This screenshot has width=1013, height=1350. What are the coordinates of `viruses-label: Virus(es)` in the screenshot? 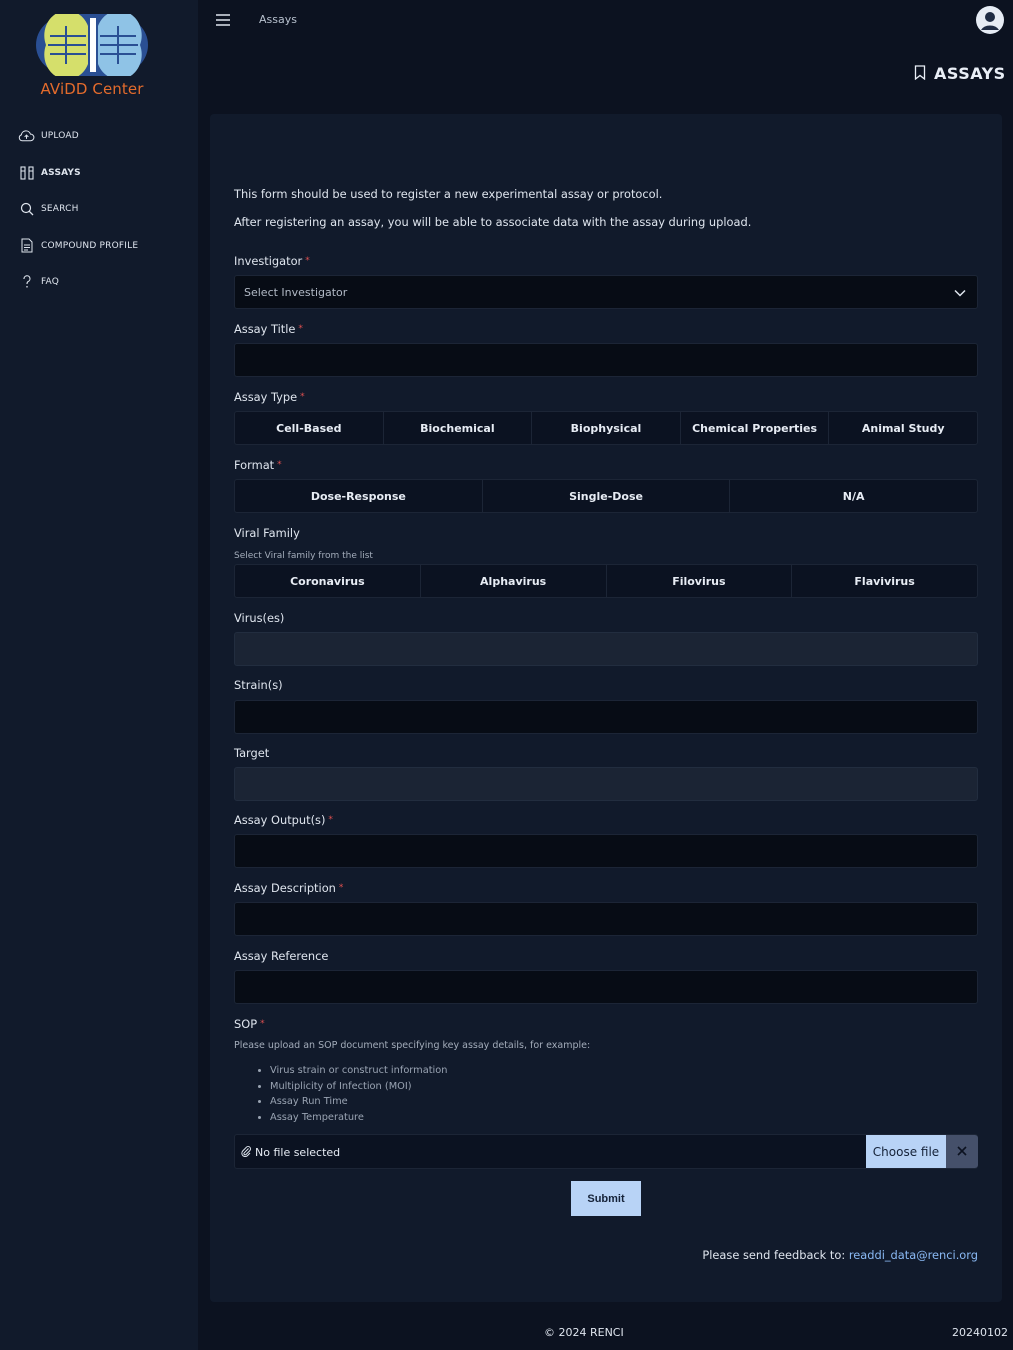 It's located at (259, 618).